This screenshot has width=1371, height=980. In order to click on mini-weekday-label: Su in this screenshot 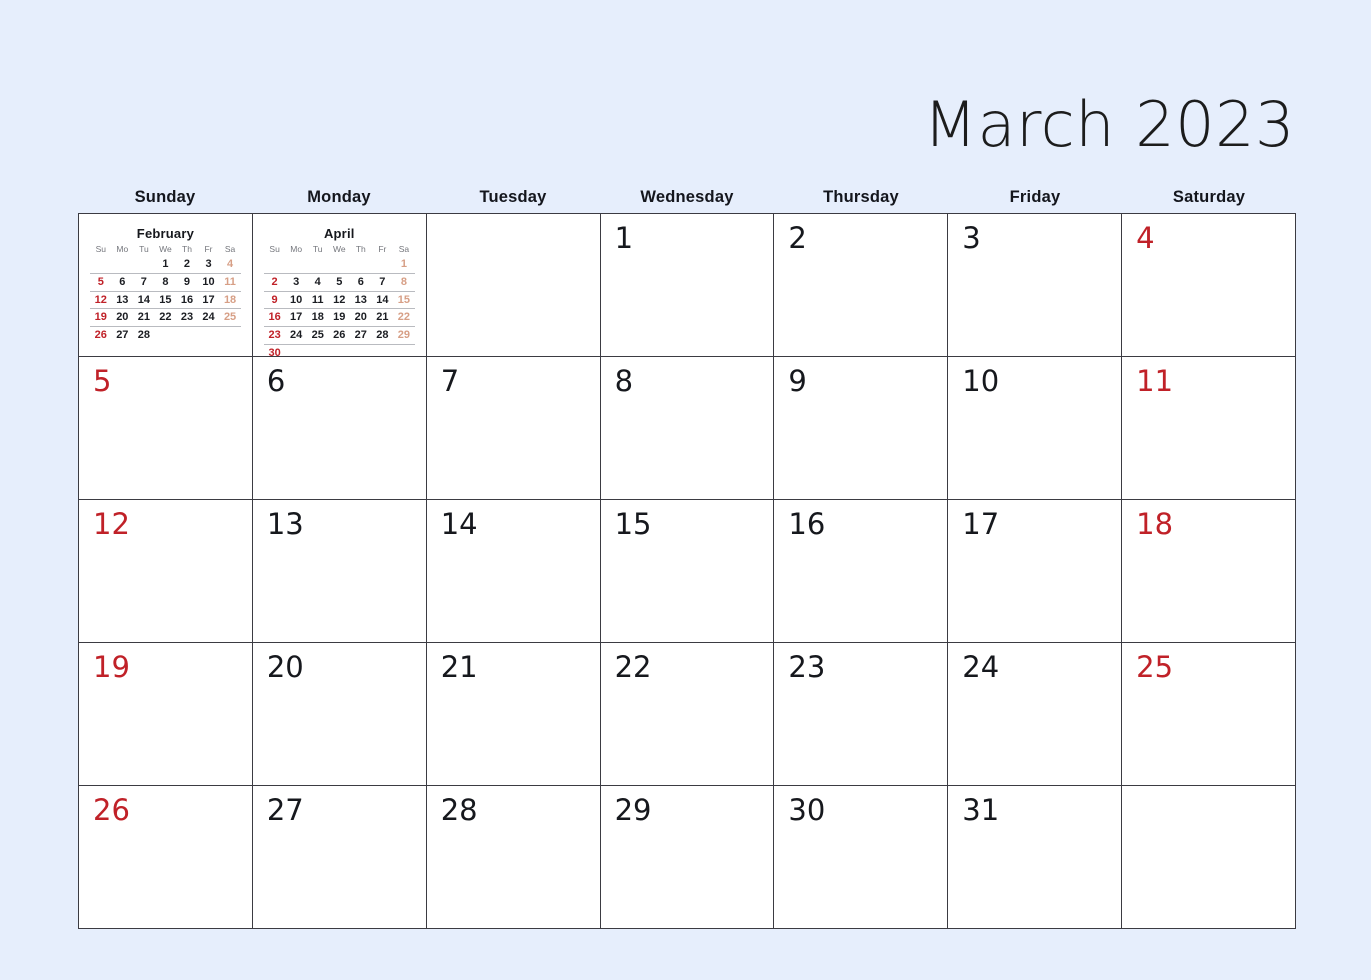, I will do `click(274, 249)`.